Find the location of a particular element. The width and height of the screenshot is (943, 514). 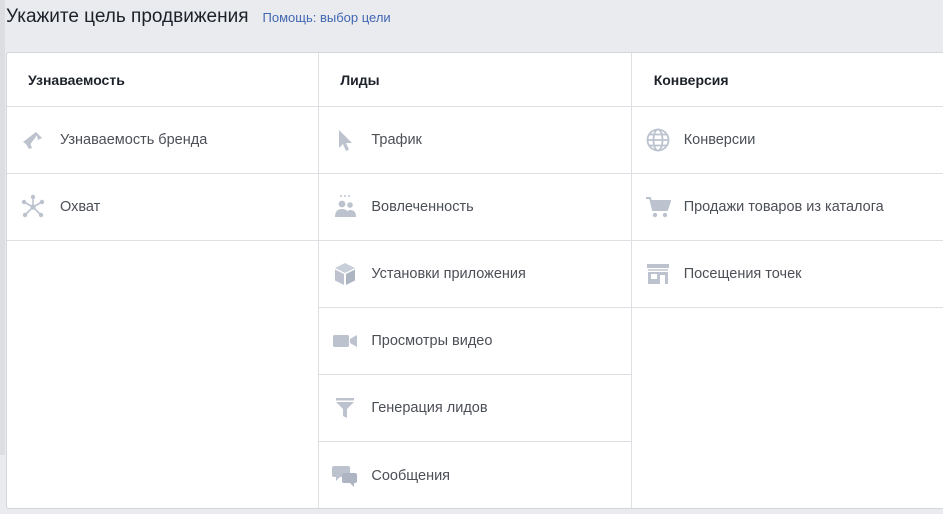

funnel-icon is located at coordinates (345, 408).